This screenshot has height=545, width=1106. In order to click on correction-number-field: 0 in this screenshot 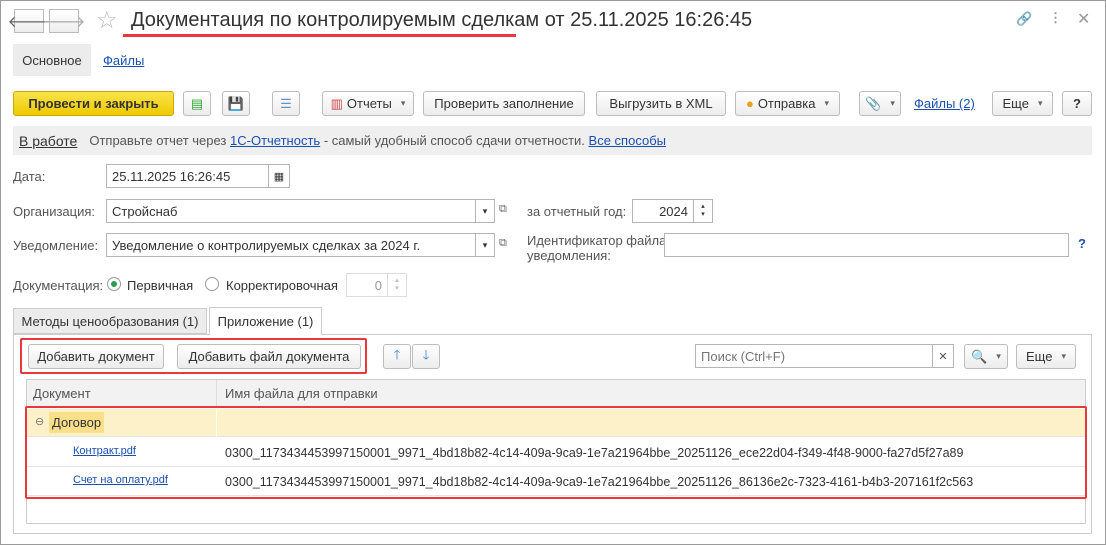, I will do `click(367, 285)`.